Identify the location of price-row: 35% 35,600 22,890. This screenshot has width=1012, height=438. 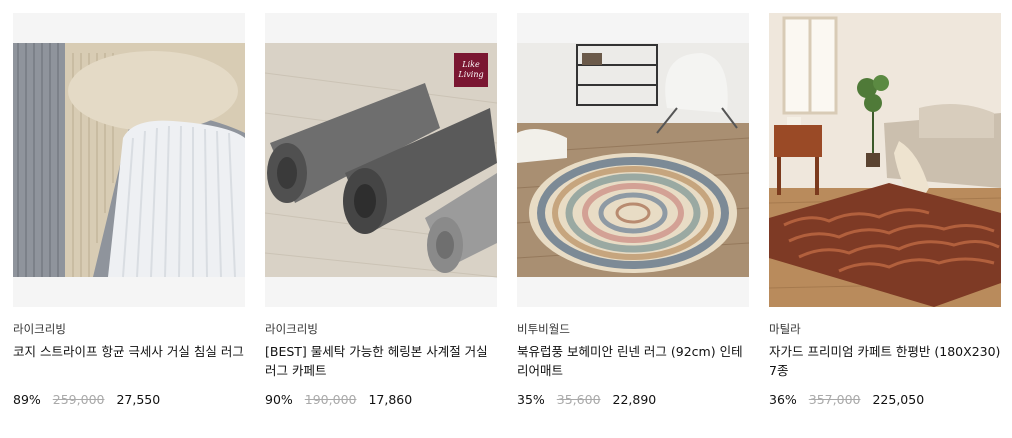
(633, 400).